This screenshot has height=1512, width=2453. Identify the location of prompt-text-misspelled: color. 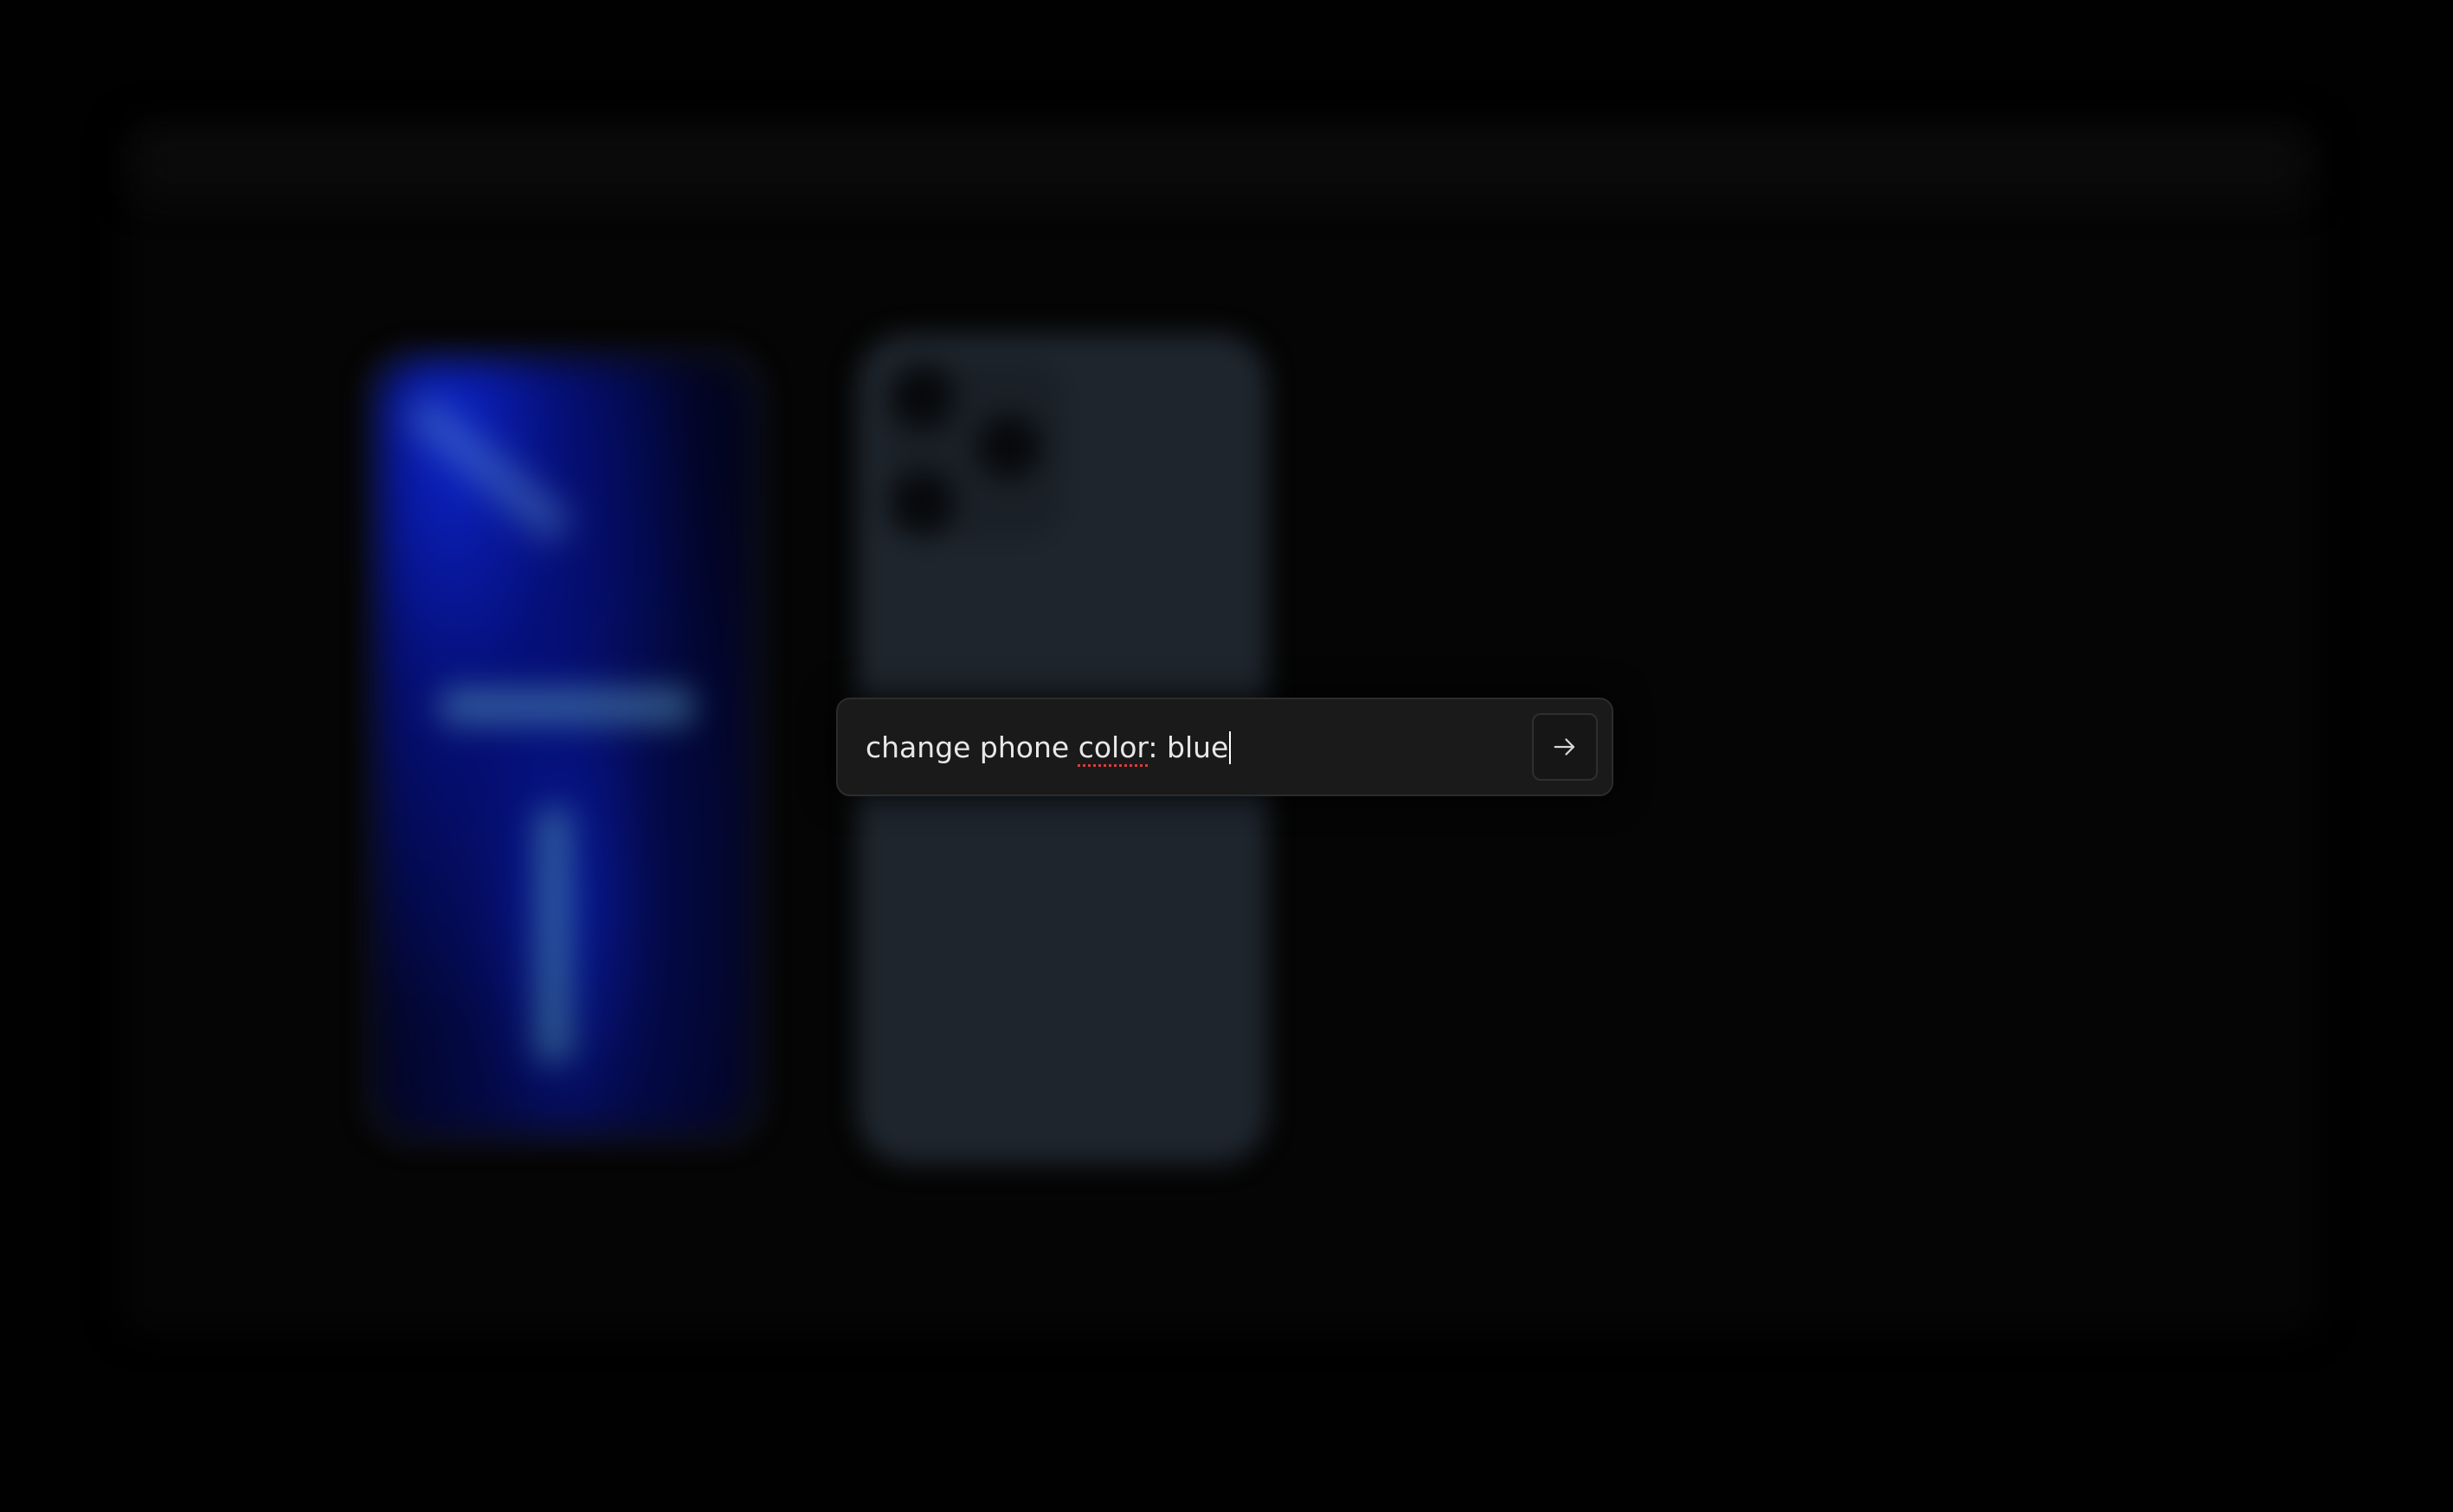
(1113, 747).